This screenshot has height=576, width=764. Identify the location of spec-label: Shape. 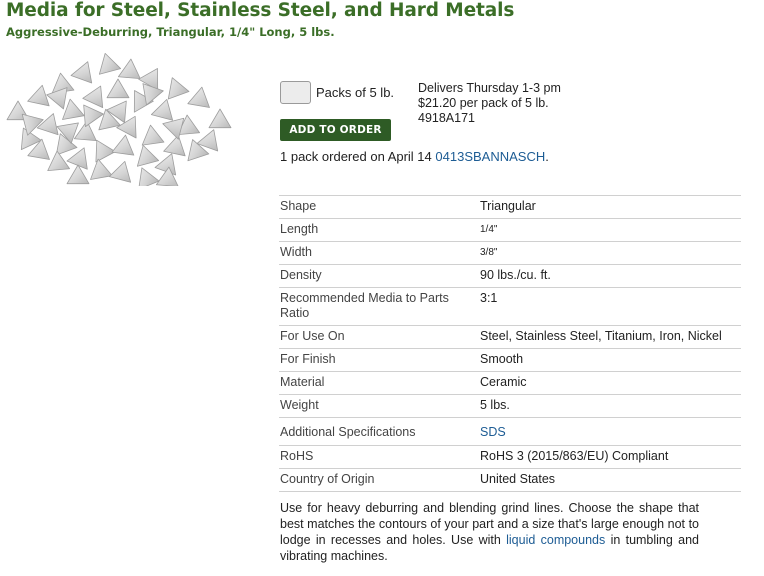
(298, 206).